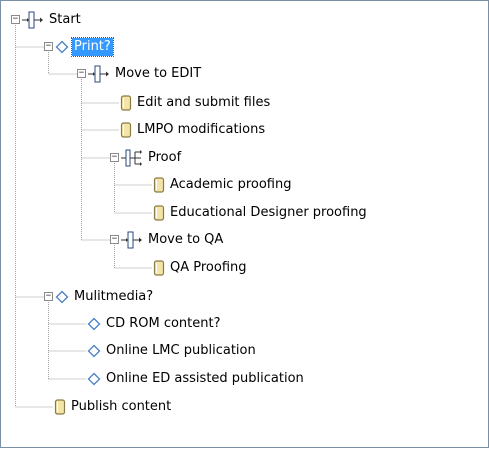 Image resolution: width=489 pixels, height=449 pixels. I want to click on tree-node-label: Move to EDIT, so click(158, 74).